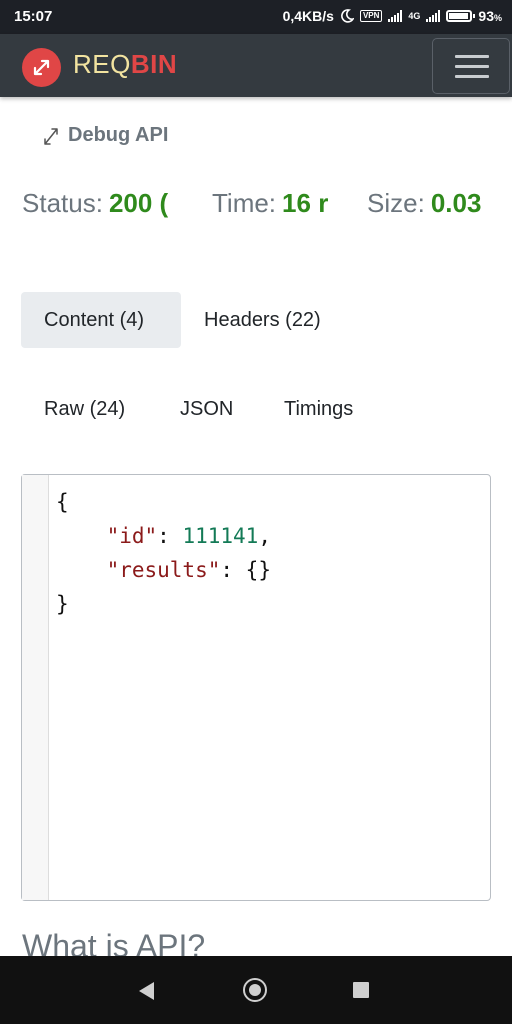 This screenshot has height=1024, width=512. Describe the element at coordinates (308, 16) in the screenshot. I see `network-speed: 0,4KB/s` at that location.